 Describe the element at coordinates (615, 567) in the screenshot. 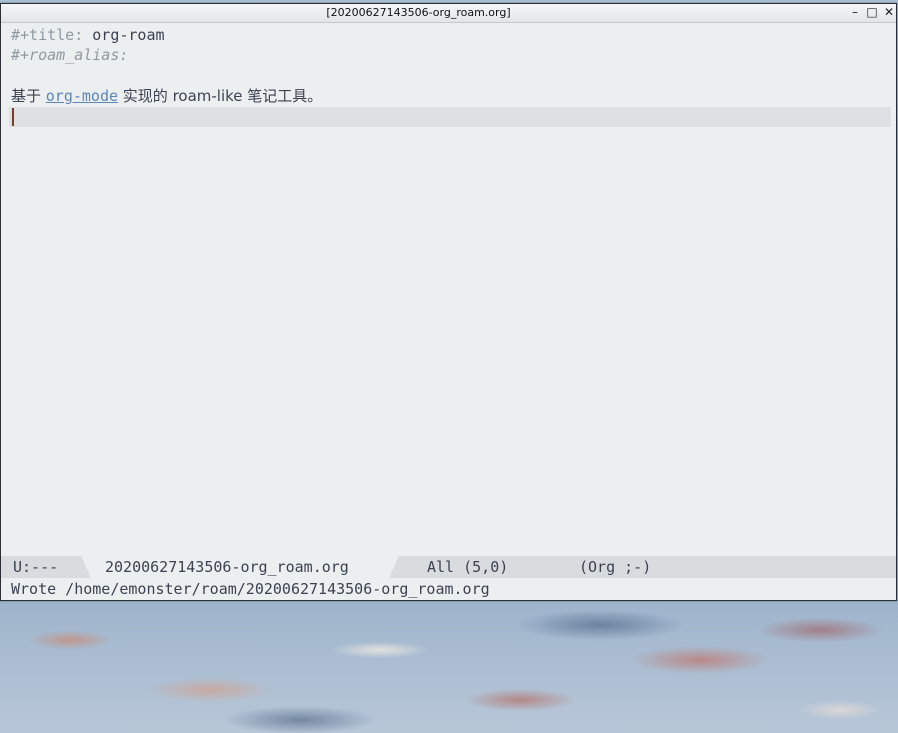

I see `mode-line-major-mode: (Org ;-)` at that location.